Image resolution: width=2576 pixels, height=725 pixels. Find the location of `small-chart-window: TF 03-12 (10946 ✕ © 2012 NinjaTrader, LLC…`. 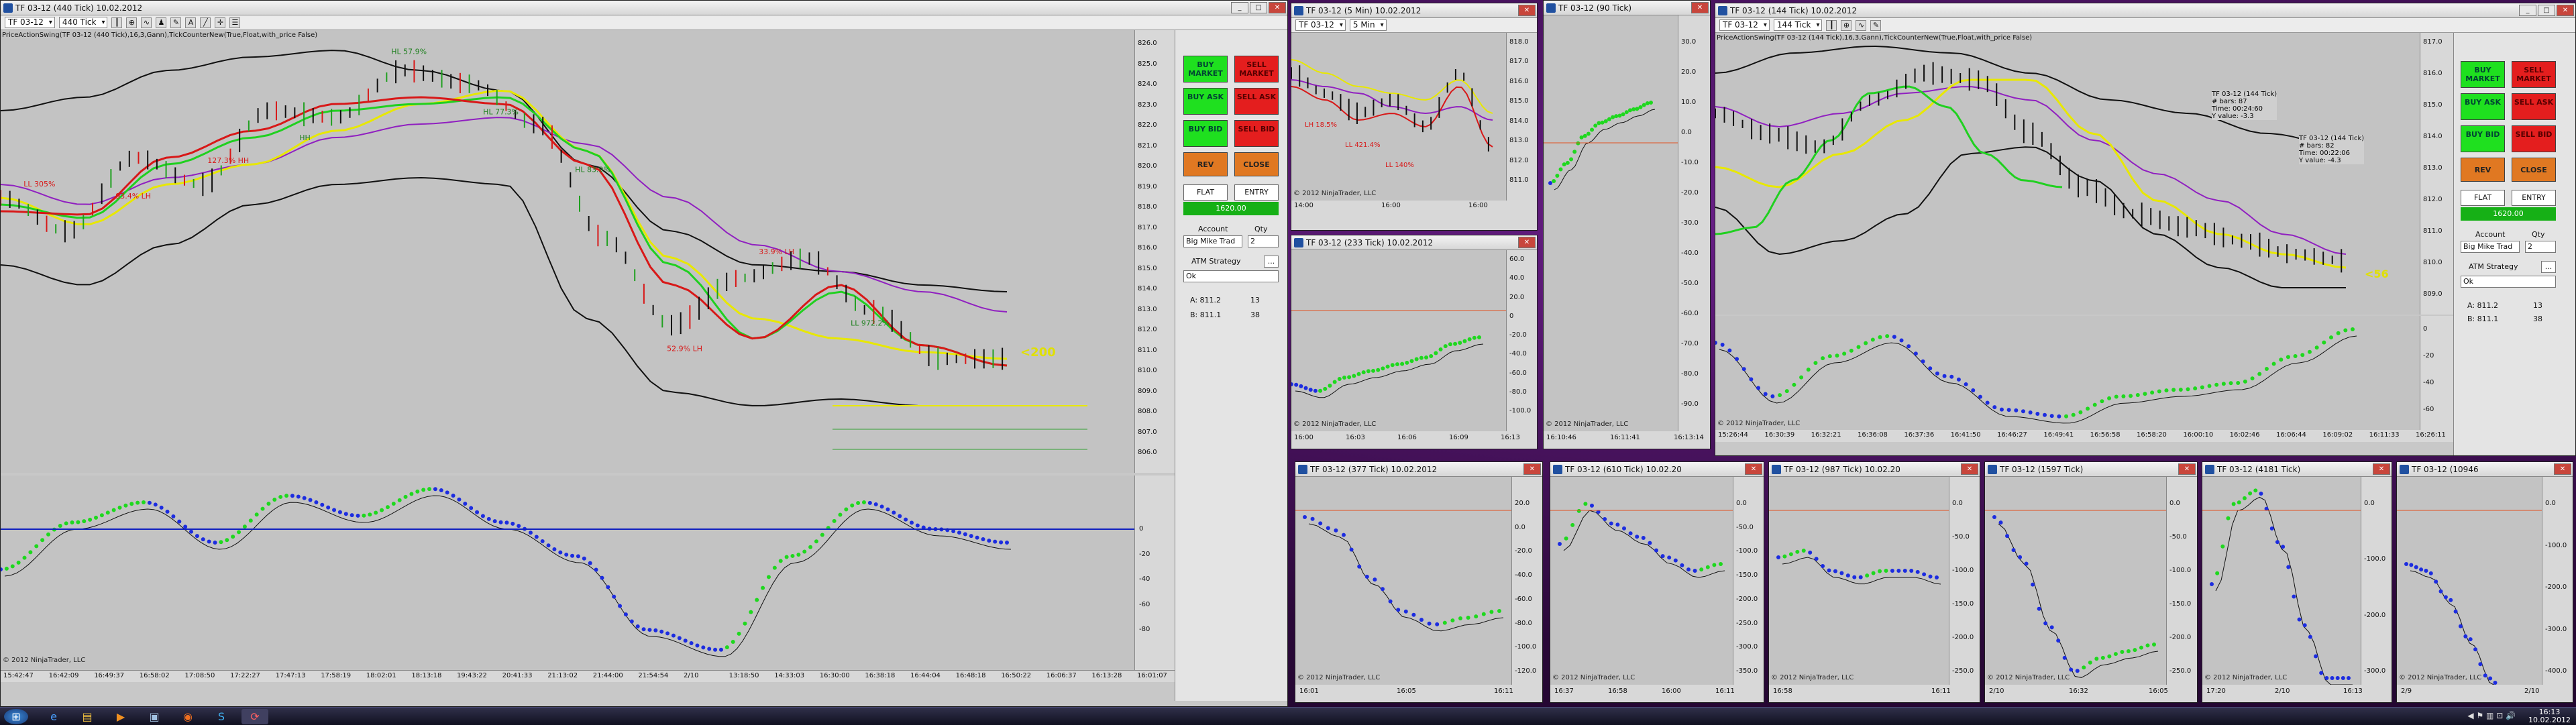

small-chart-window: TF 03-12 (10946 ✕ © 2012 NinjaTrader, LLC… is located at coordinates (2484, 582).